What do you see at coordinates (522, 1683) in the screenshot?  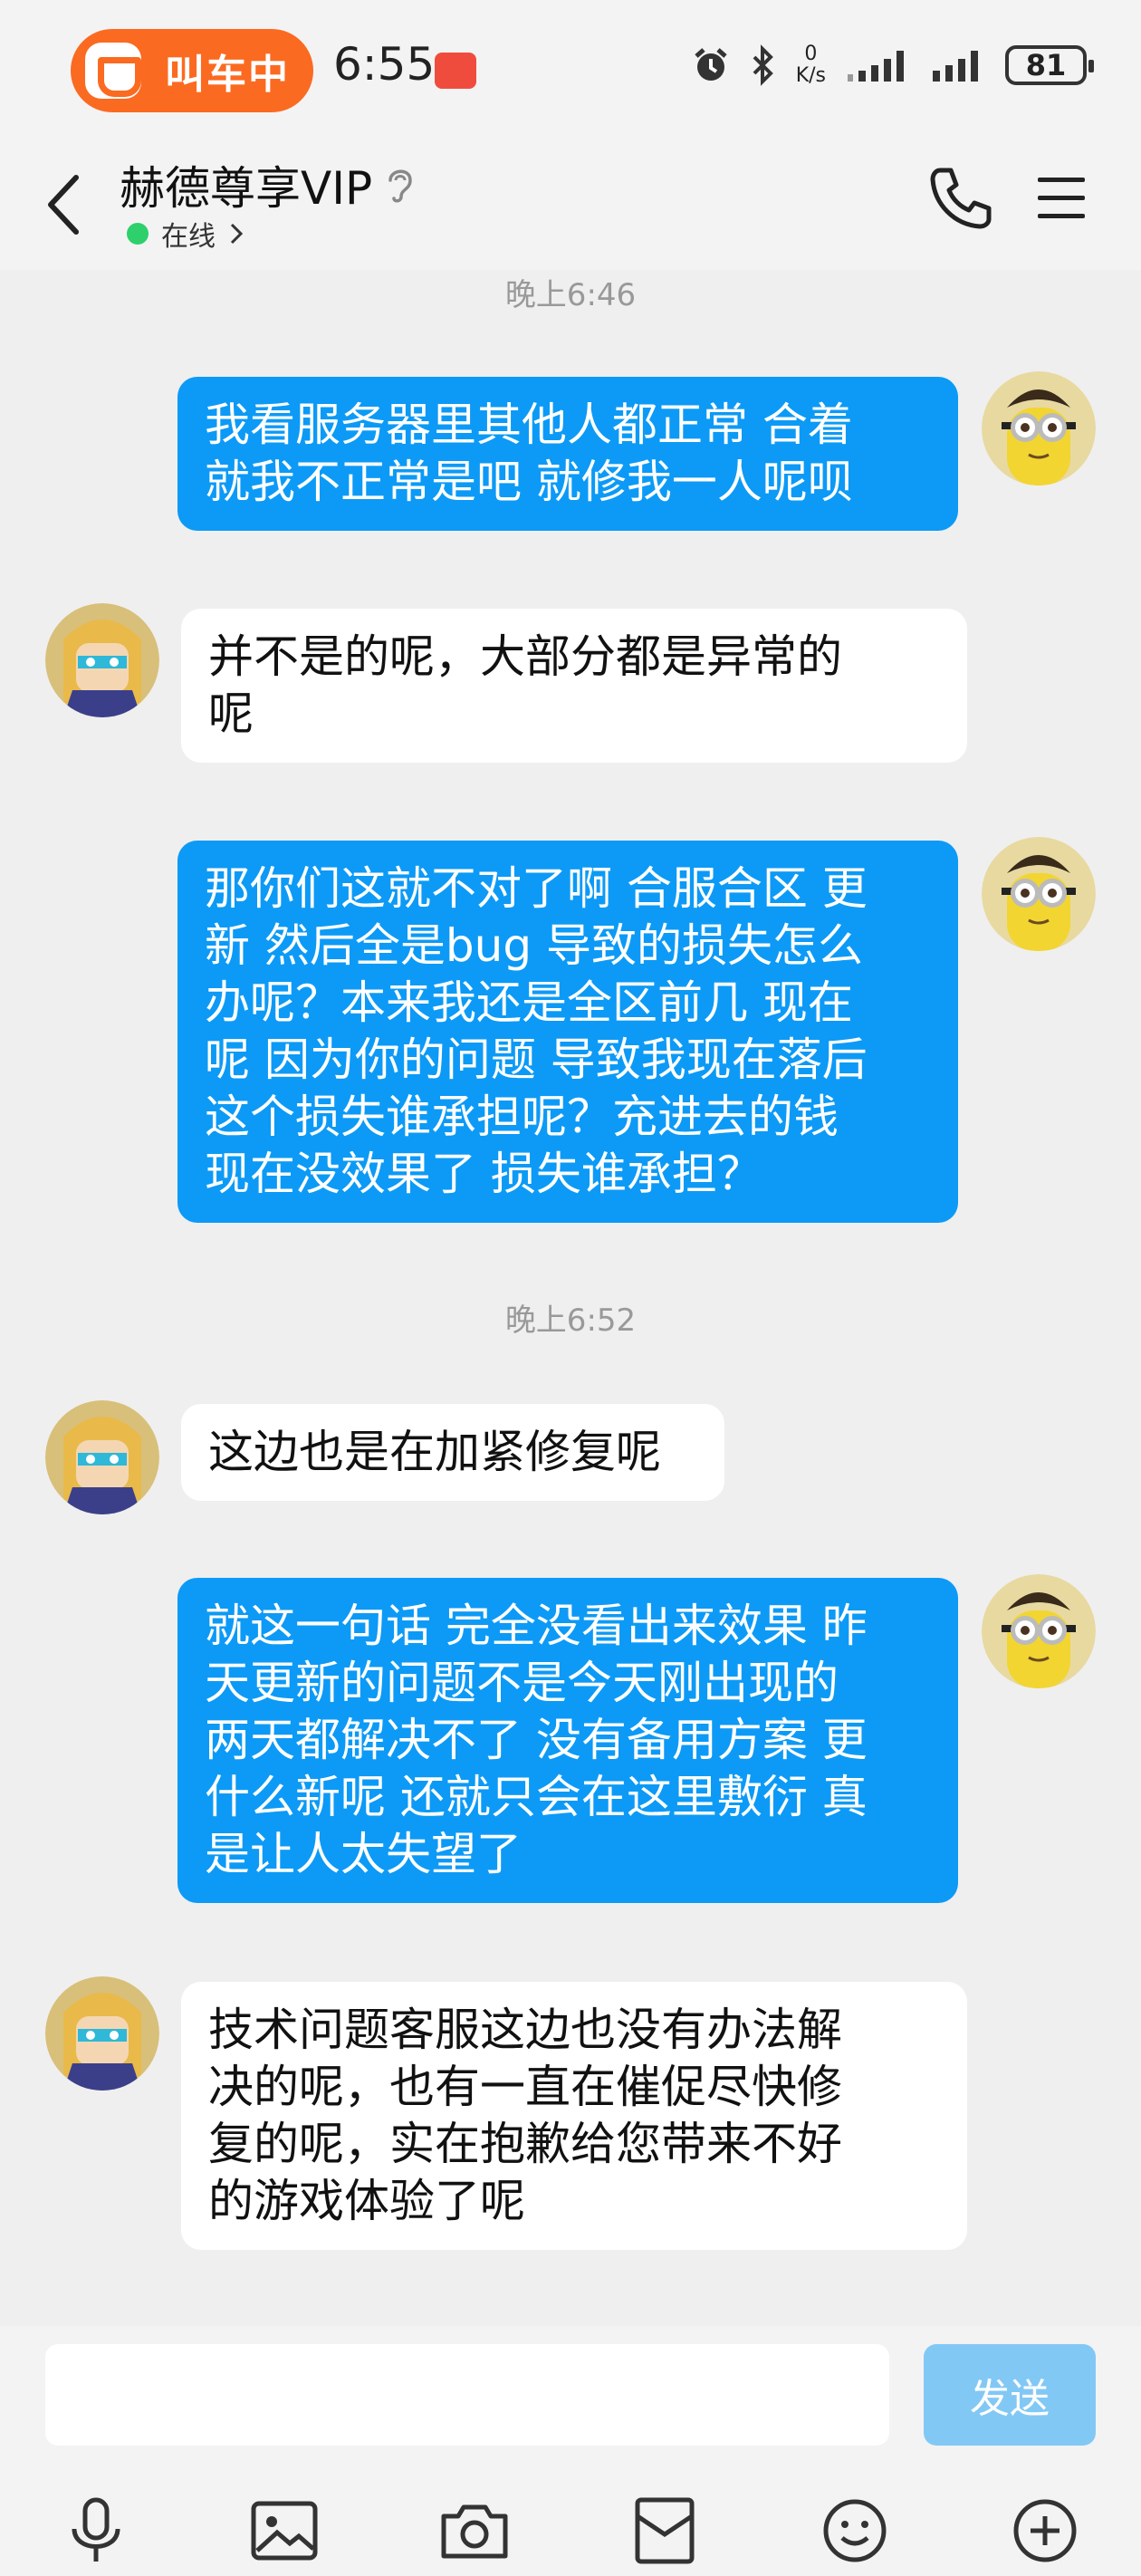 I see `message-line: 天更新的问题不是今天刚出现的` at bounding box center [522, 1683].